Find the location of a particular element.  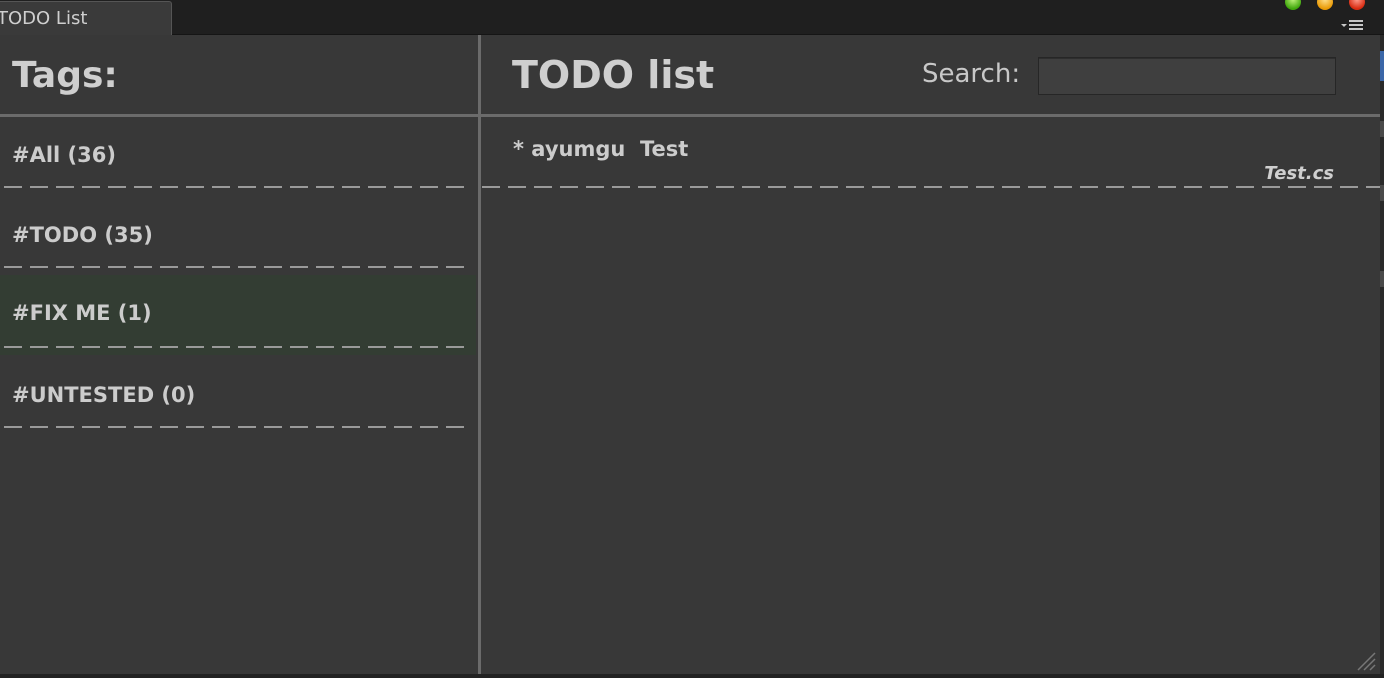

todo-item: * ayumgu Test Test.cs is located at coordinates (930, 154).